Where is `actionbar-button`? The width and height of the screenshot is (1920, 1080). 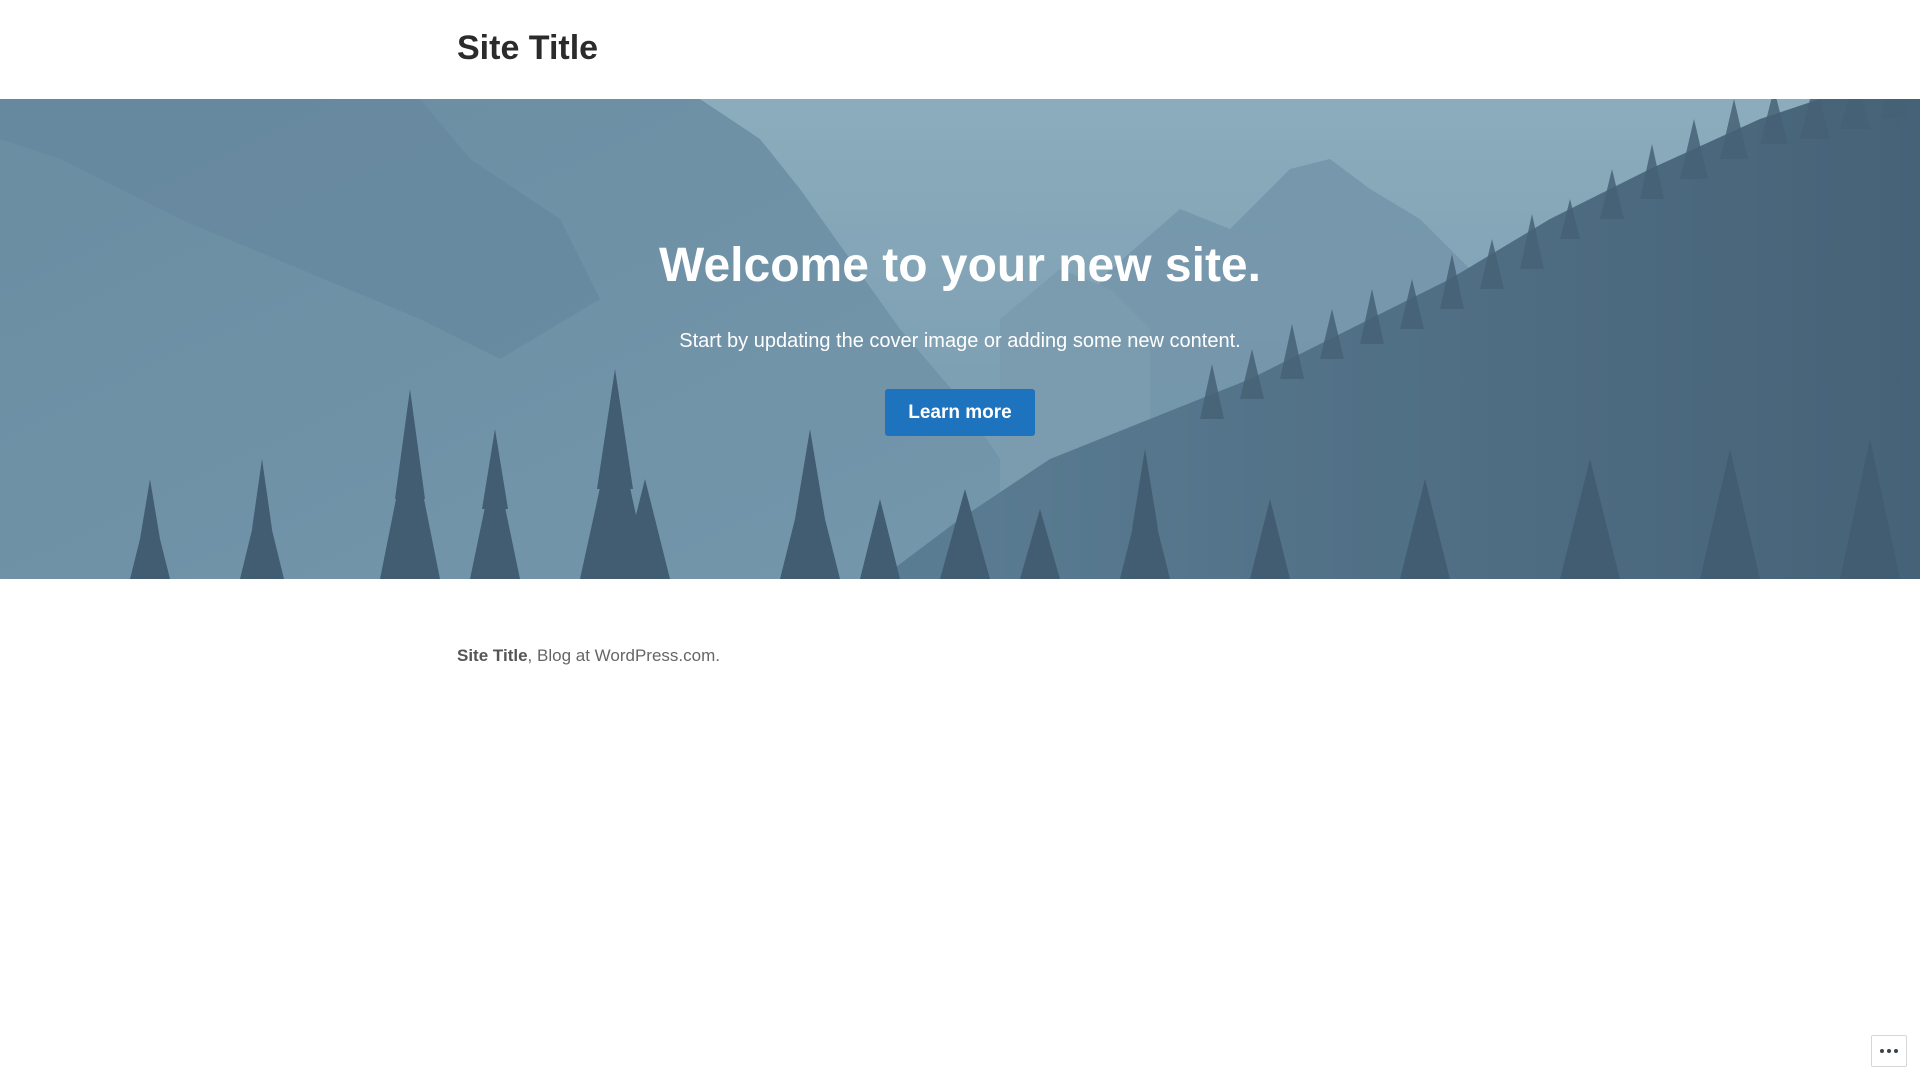
actionbar-button is located at coordinates (1889, 1051).